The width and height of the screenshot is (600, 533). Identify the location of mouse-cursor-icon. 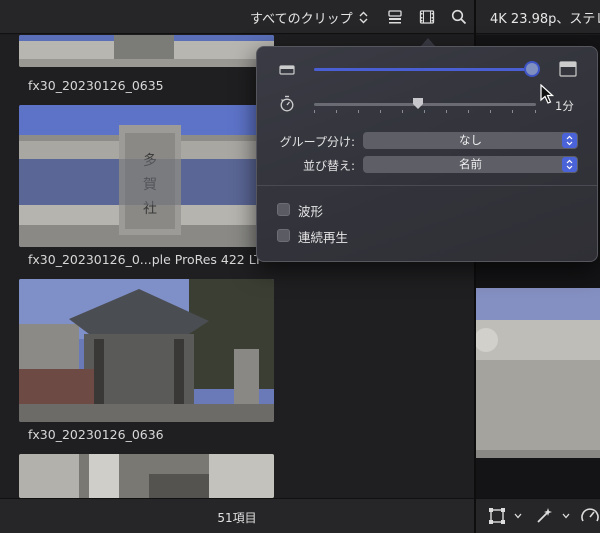
(547, 94).